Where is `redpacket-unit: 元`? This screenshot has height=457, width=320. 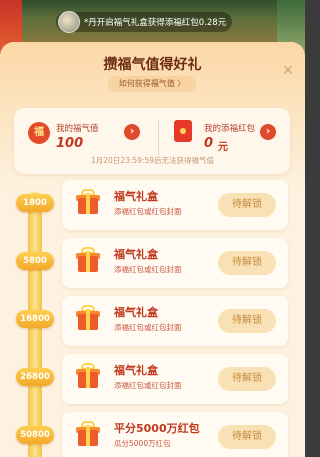
redpacket-unit: 元 is located at coordinates (223, 147).